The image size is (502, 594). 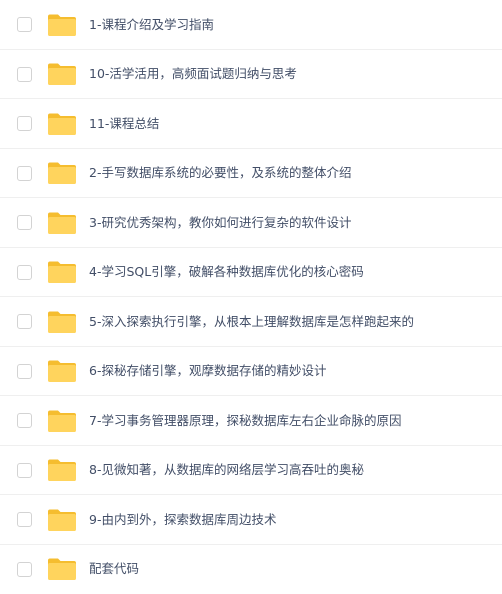 I want to click on folder-name: 5-深入探索执行引擎，从根本上理解数据库是怎样跑起来的, so click(x=251, y=322).